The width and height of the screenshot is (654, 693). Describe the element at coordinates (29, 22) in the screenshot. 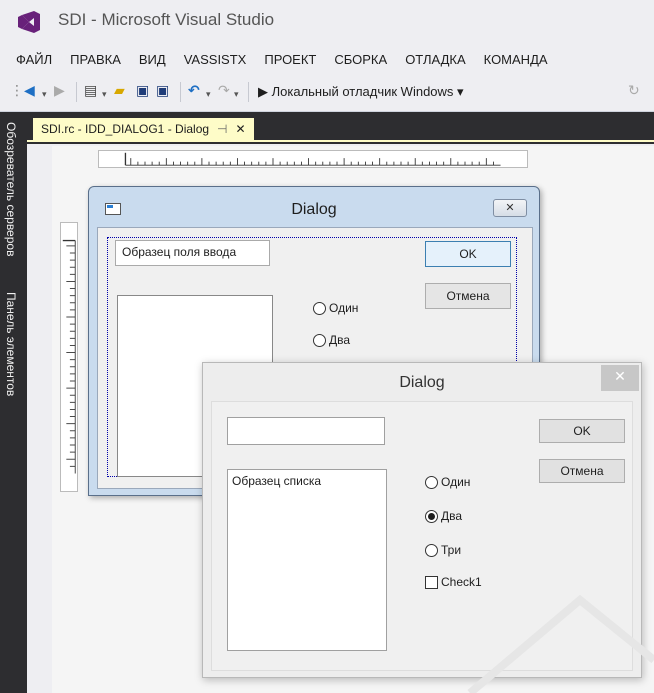

I see `vs-logo-icon` at that location.